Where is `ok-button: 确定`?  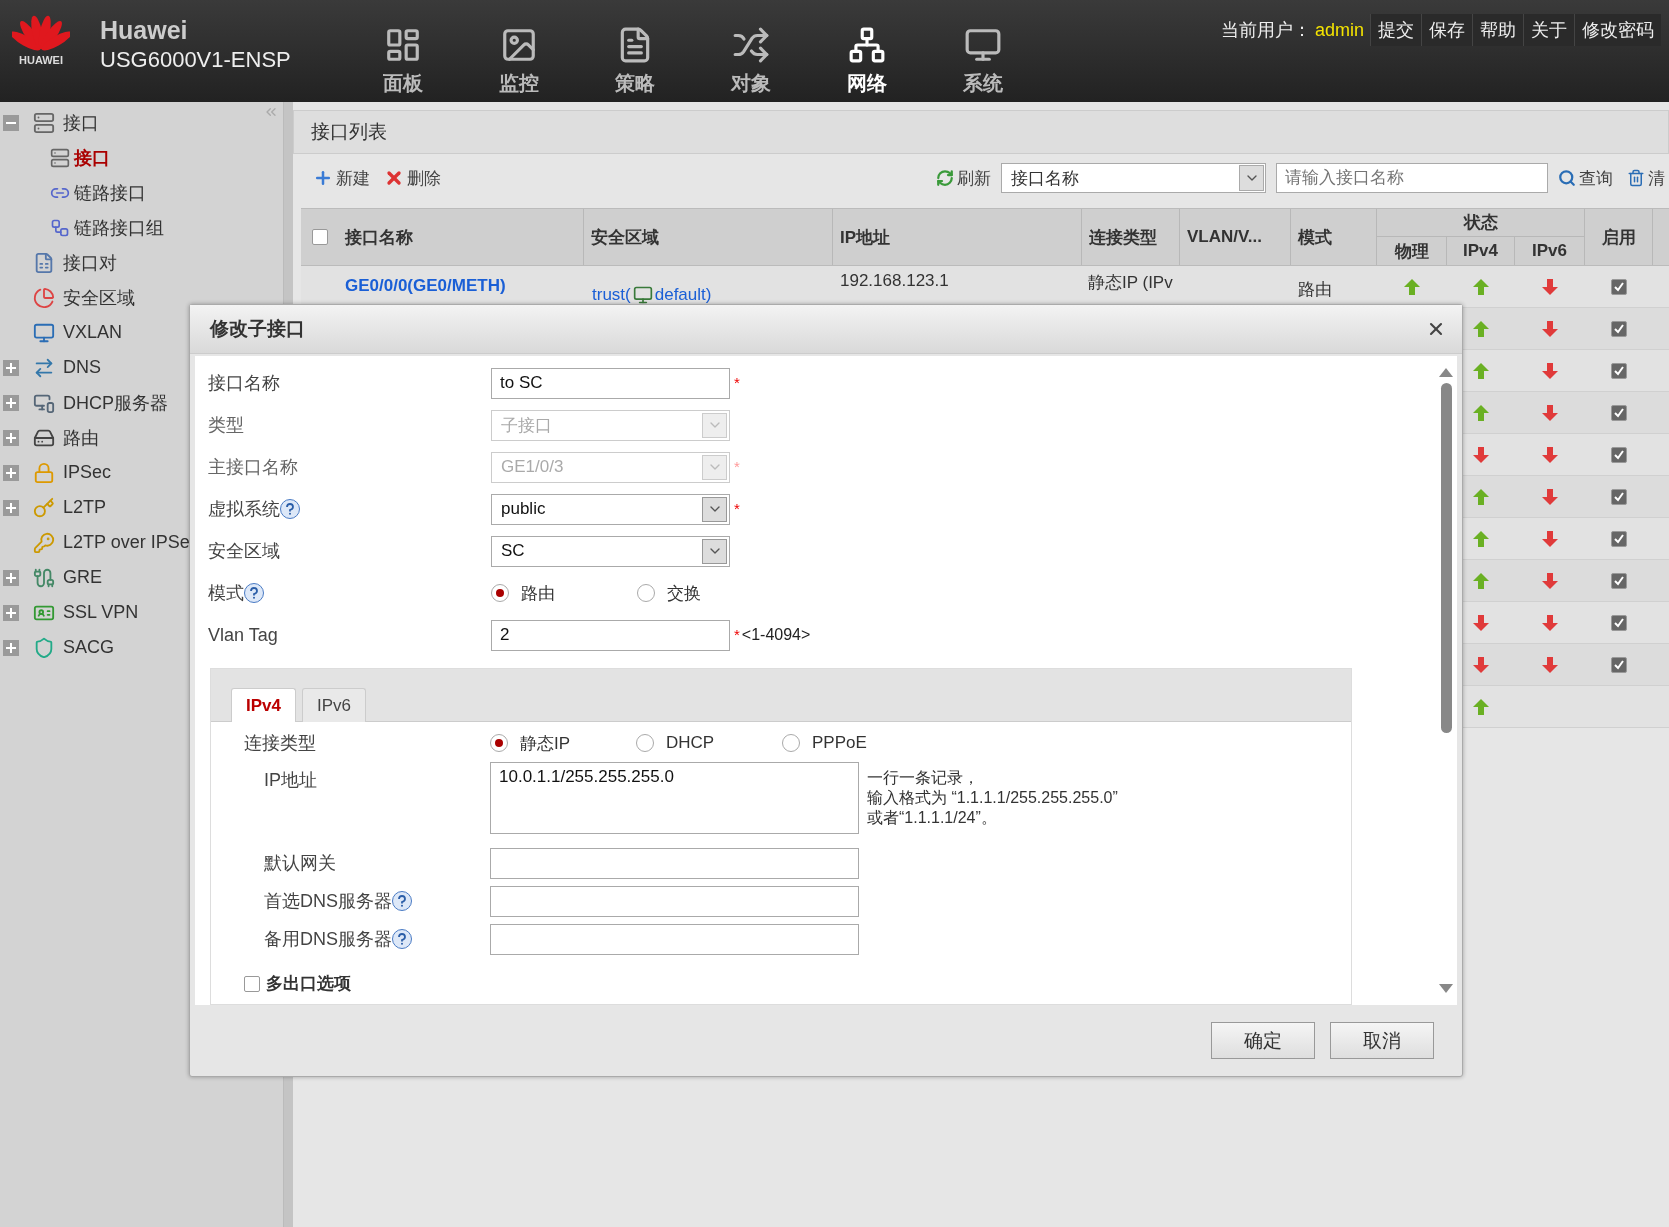
ok-button: 确定 is located at coordinates (1263, 1040).